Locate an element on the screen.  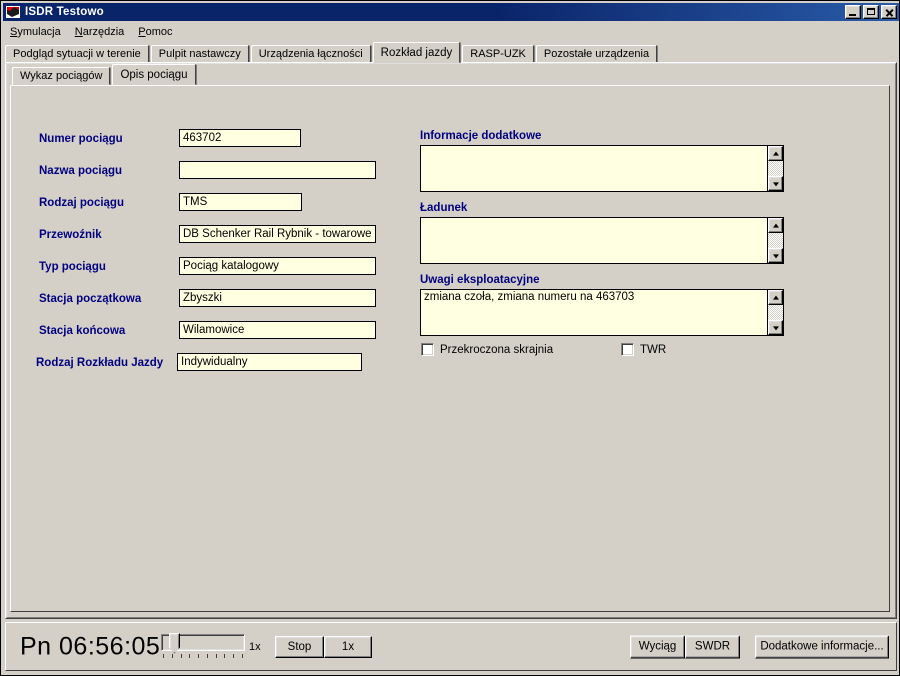
tab-rozklad-jazdy: Rozkład jazdy is located at coordinates (416, 52).